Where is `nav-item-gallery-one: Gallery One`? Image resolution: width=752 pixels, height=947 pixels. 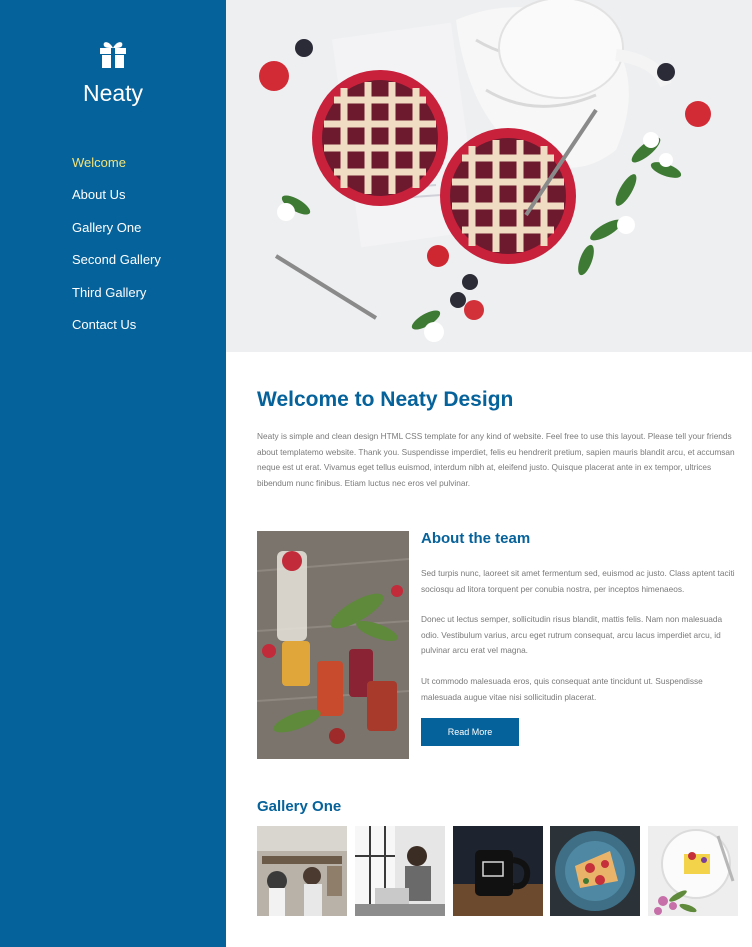 nav-item-gallery-one: Gallery One is located at coordinates (116, 234).